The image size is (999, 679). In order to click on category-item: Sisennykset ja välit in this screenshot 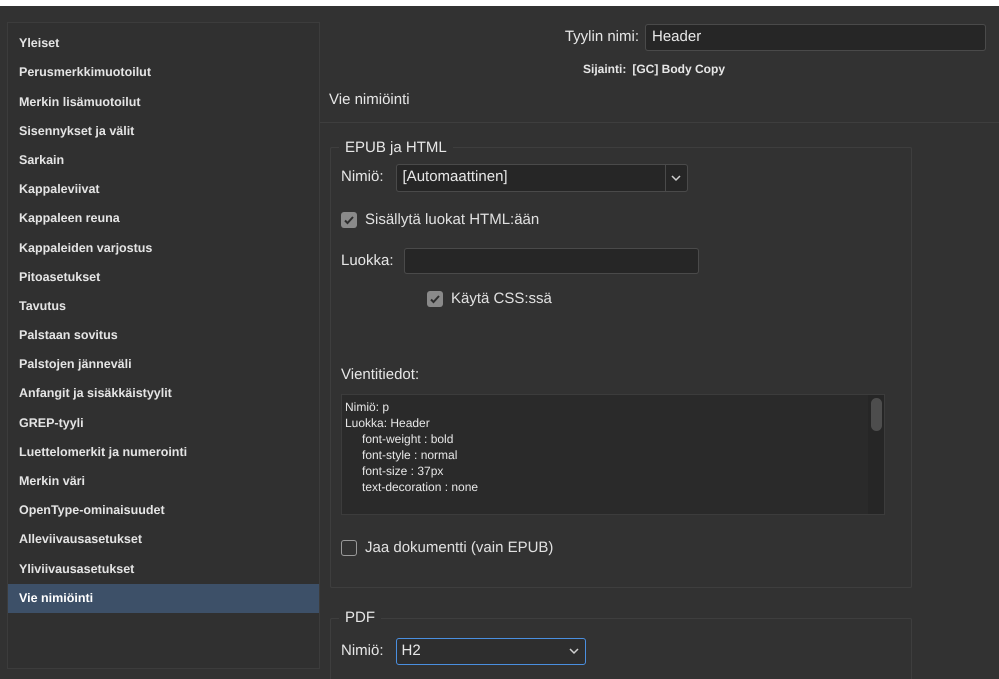, I will do `click(163, 131)`.